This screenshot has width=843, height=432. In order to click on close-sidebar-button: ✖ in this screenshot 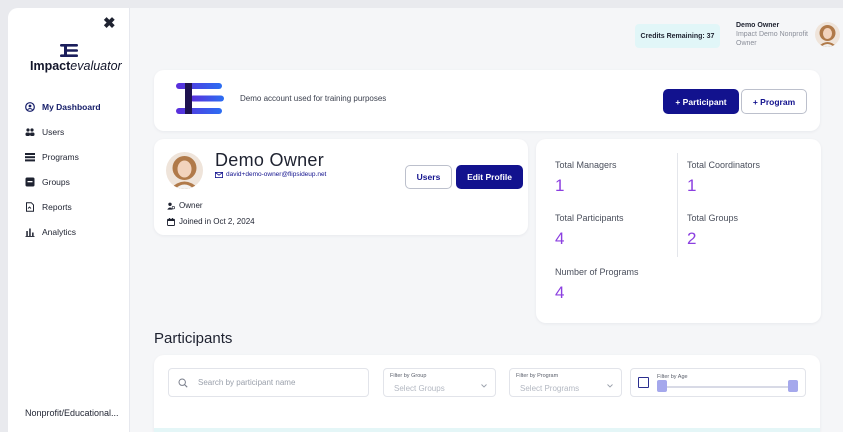, I will do `click(109, 23)`.